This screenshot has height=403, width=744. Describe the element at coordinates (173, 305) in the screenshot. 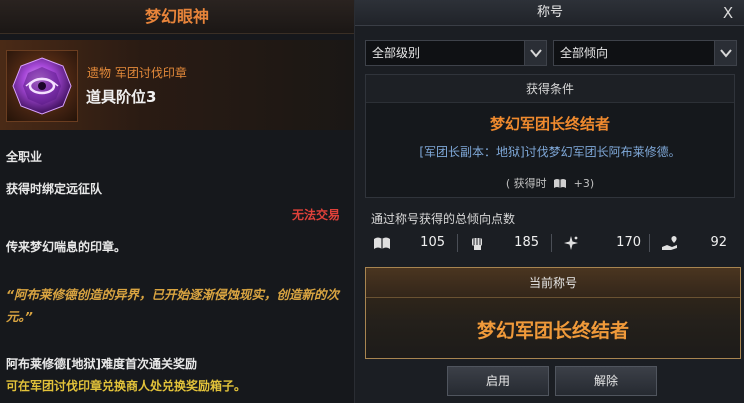

I see `lore-quote: “阿布莱修德创造的异界，已开始逐渐侵蚀现实，创造新的次元。”` at that location.